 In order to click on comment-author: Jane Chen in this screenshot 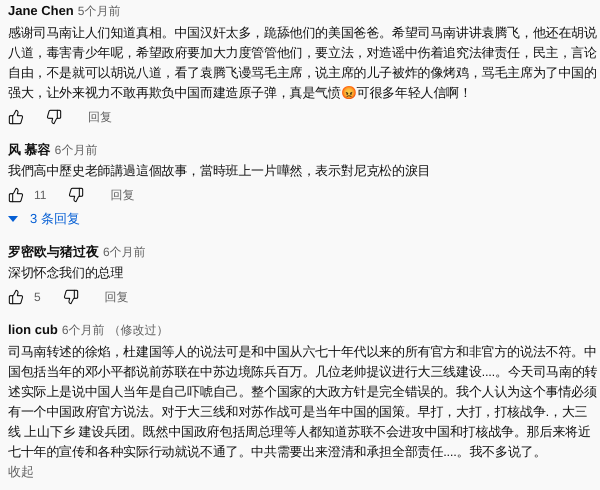, I will do `click(41, 10)`.